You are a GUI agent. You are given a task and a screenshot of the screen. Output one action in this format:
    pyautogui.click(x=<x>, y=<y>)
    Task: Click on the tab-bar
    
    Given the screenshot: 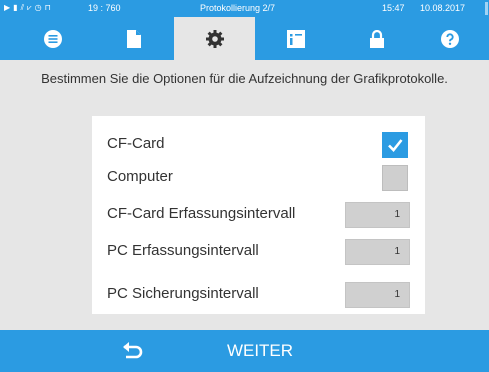 What is the action you would take?
    pyautogui.click(x=244, y=38)
    